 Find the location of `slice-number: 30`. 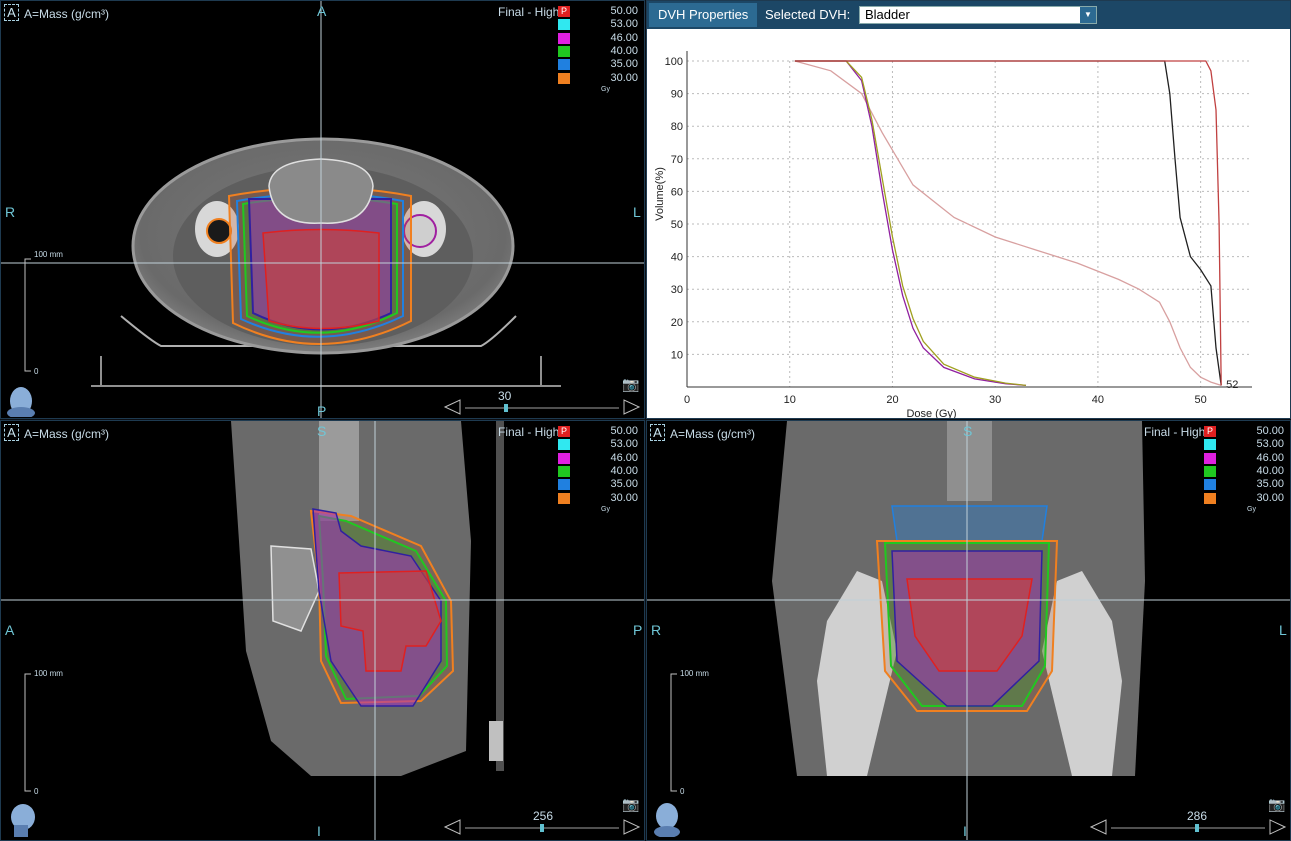

slice-number: 30 is located at coordinates (505, 396).